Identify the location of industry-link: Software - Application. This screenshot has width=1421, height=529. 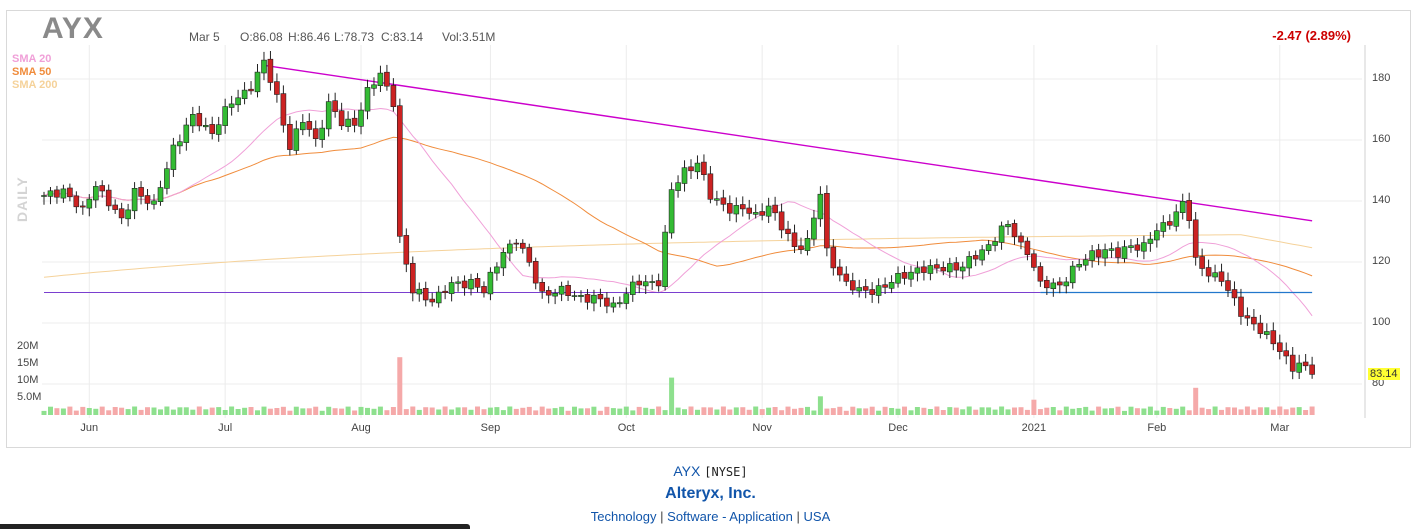
(730, 516).